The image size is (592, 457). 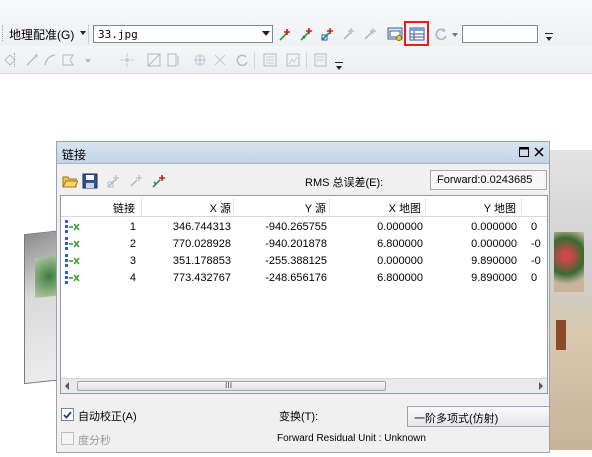 I want to click on sketch-shape-icon, so click(x=68, y=60).